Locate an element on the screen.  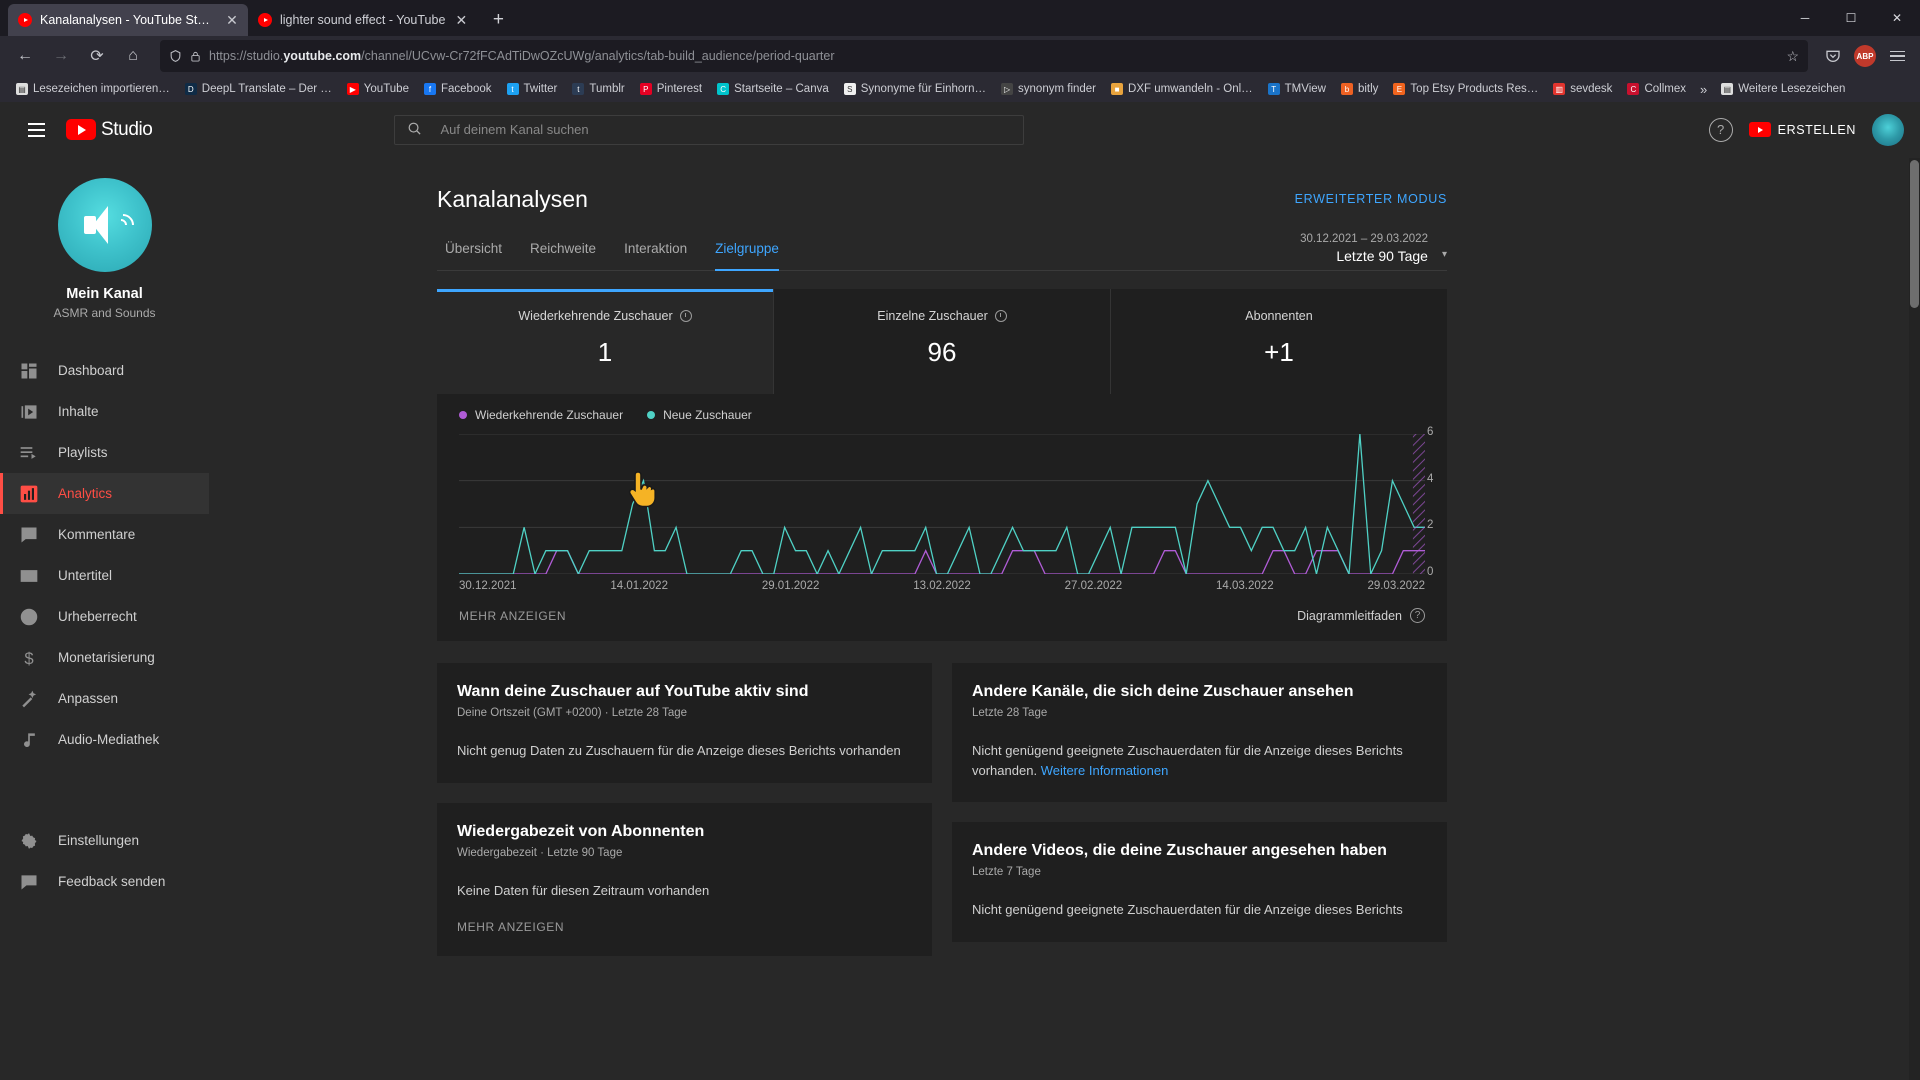
maximize-button: ☐ is located at coordinates (1851, 18).